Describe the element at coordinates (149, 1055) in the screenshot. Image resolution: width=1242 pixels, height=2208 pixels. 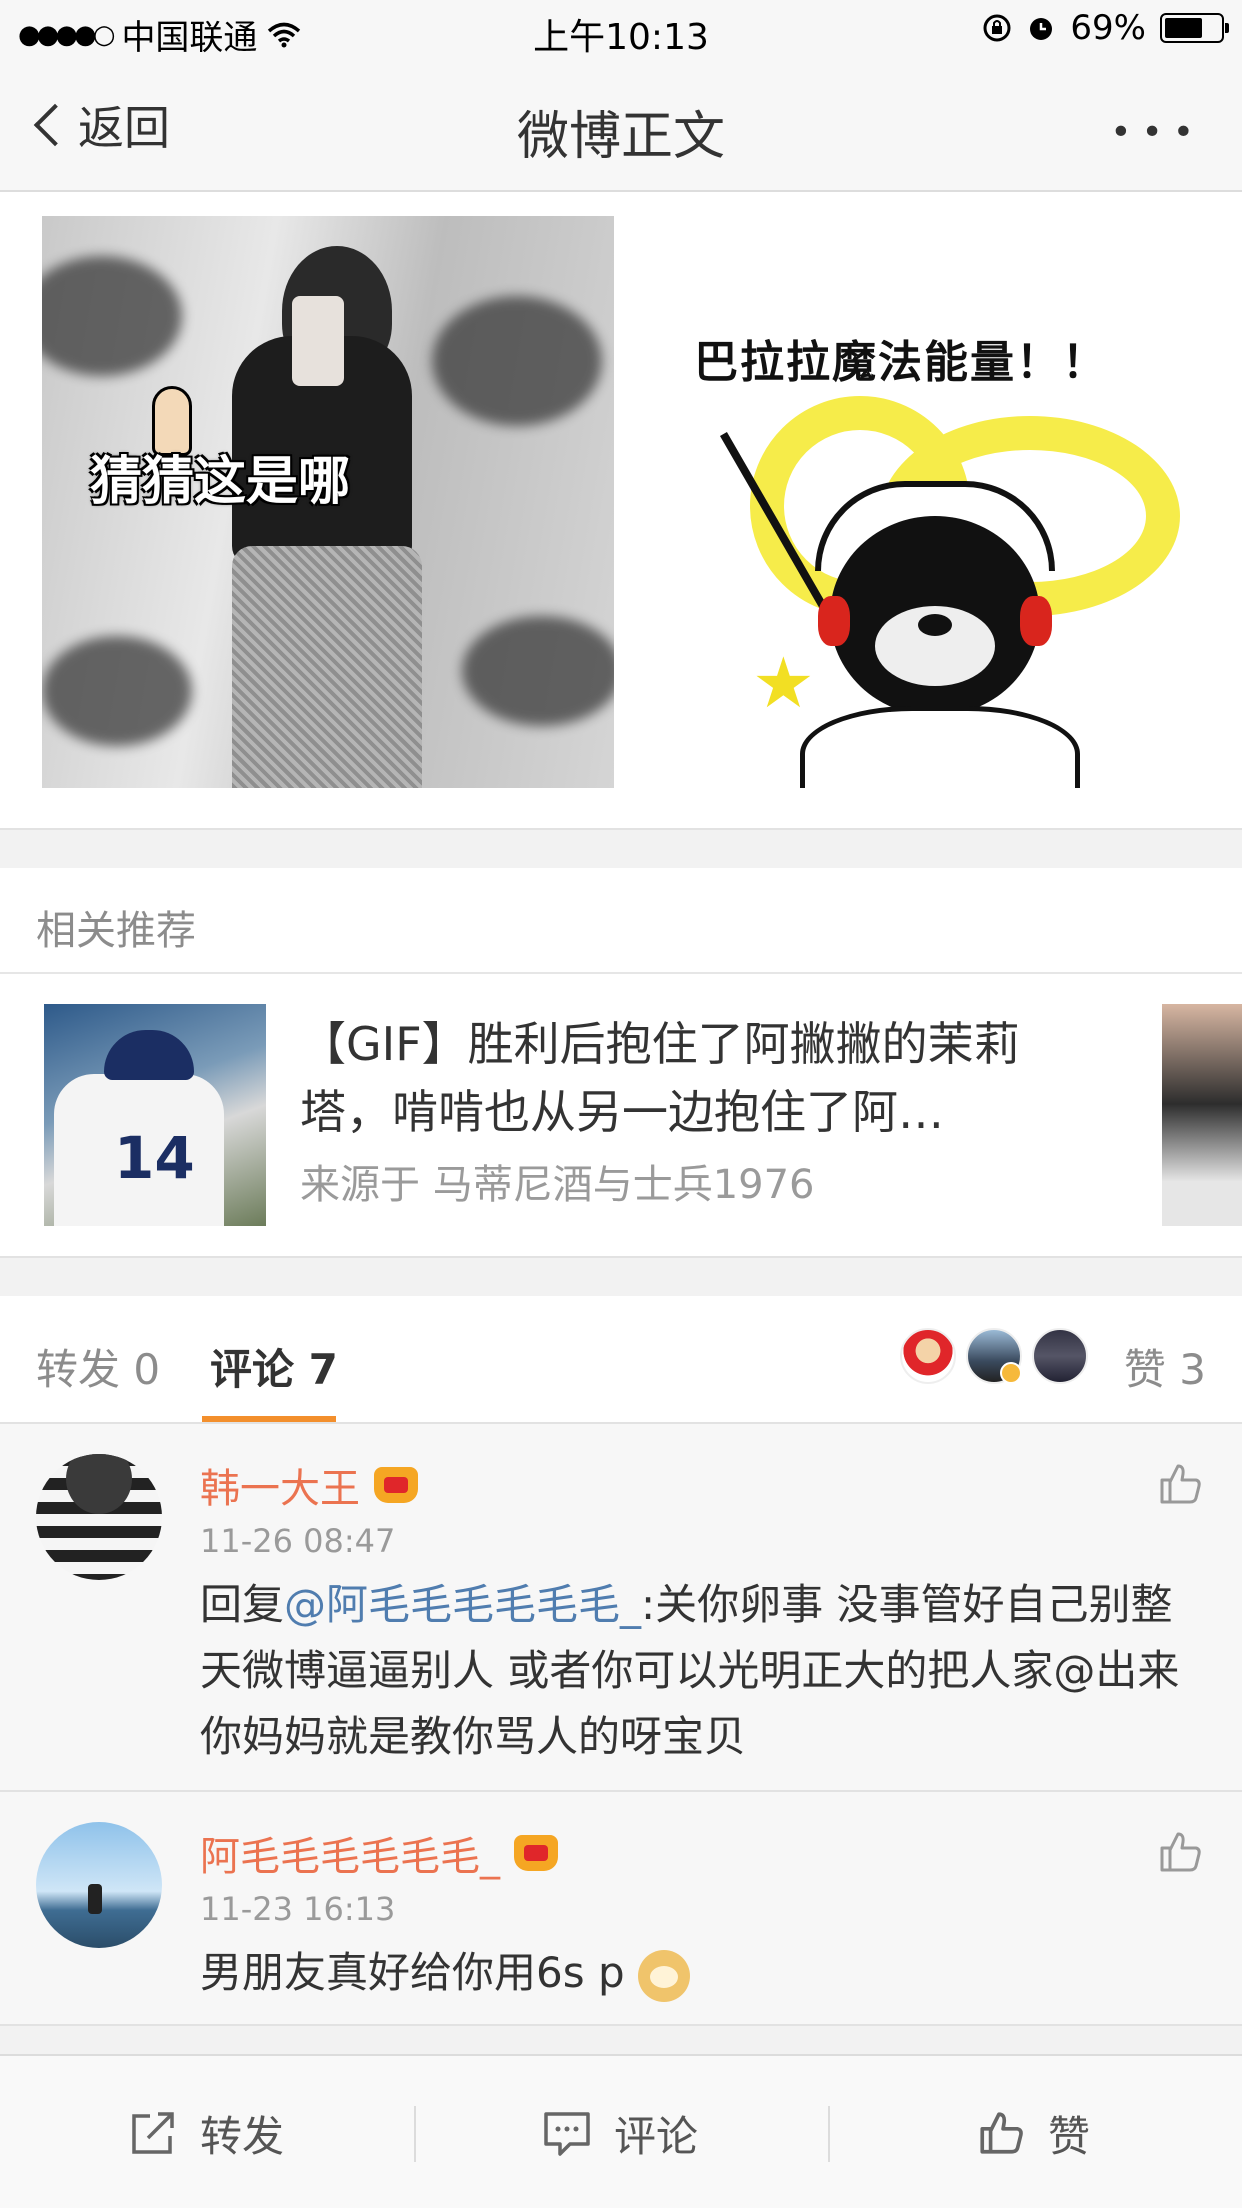
I see `cap-shape` at that location.